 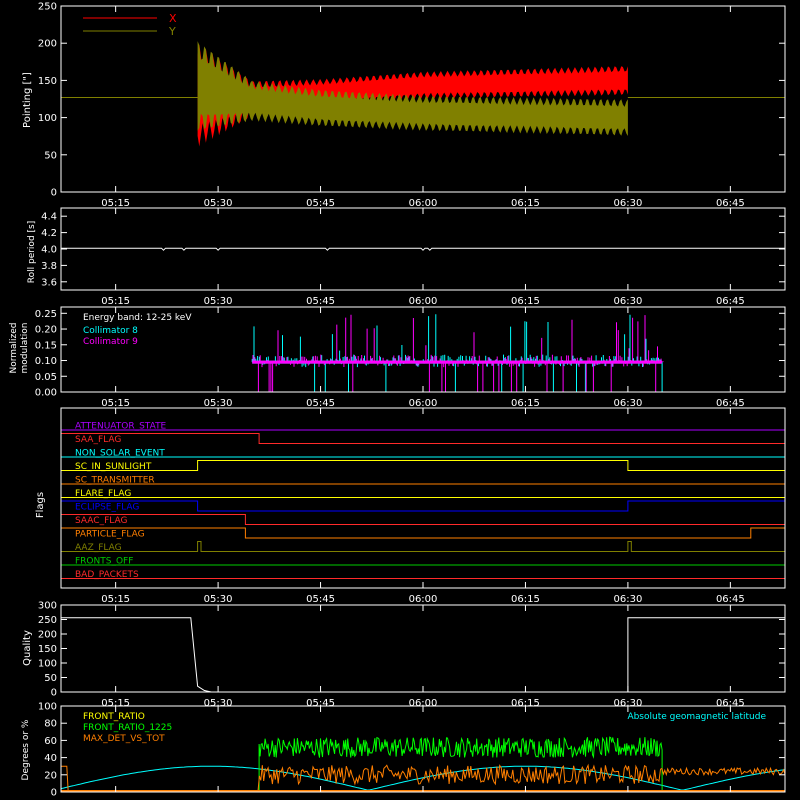 What do you see at coordinates (107, 508) in the screenshot?
I see `flag-eclipse-flag-label: ECLIPSE_FLAG` at bounding box center [107, 508].